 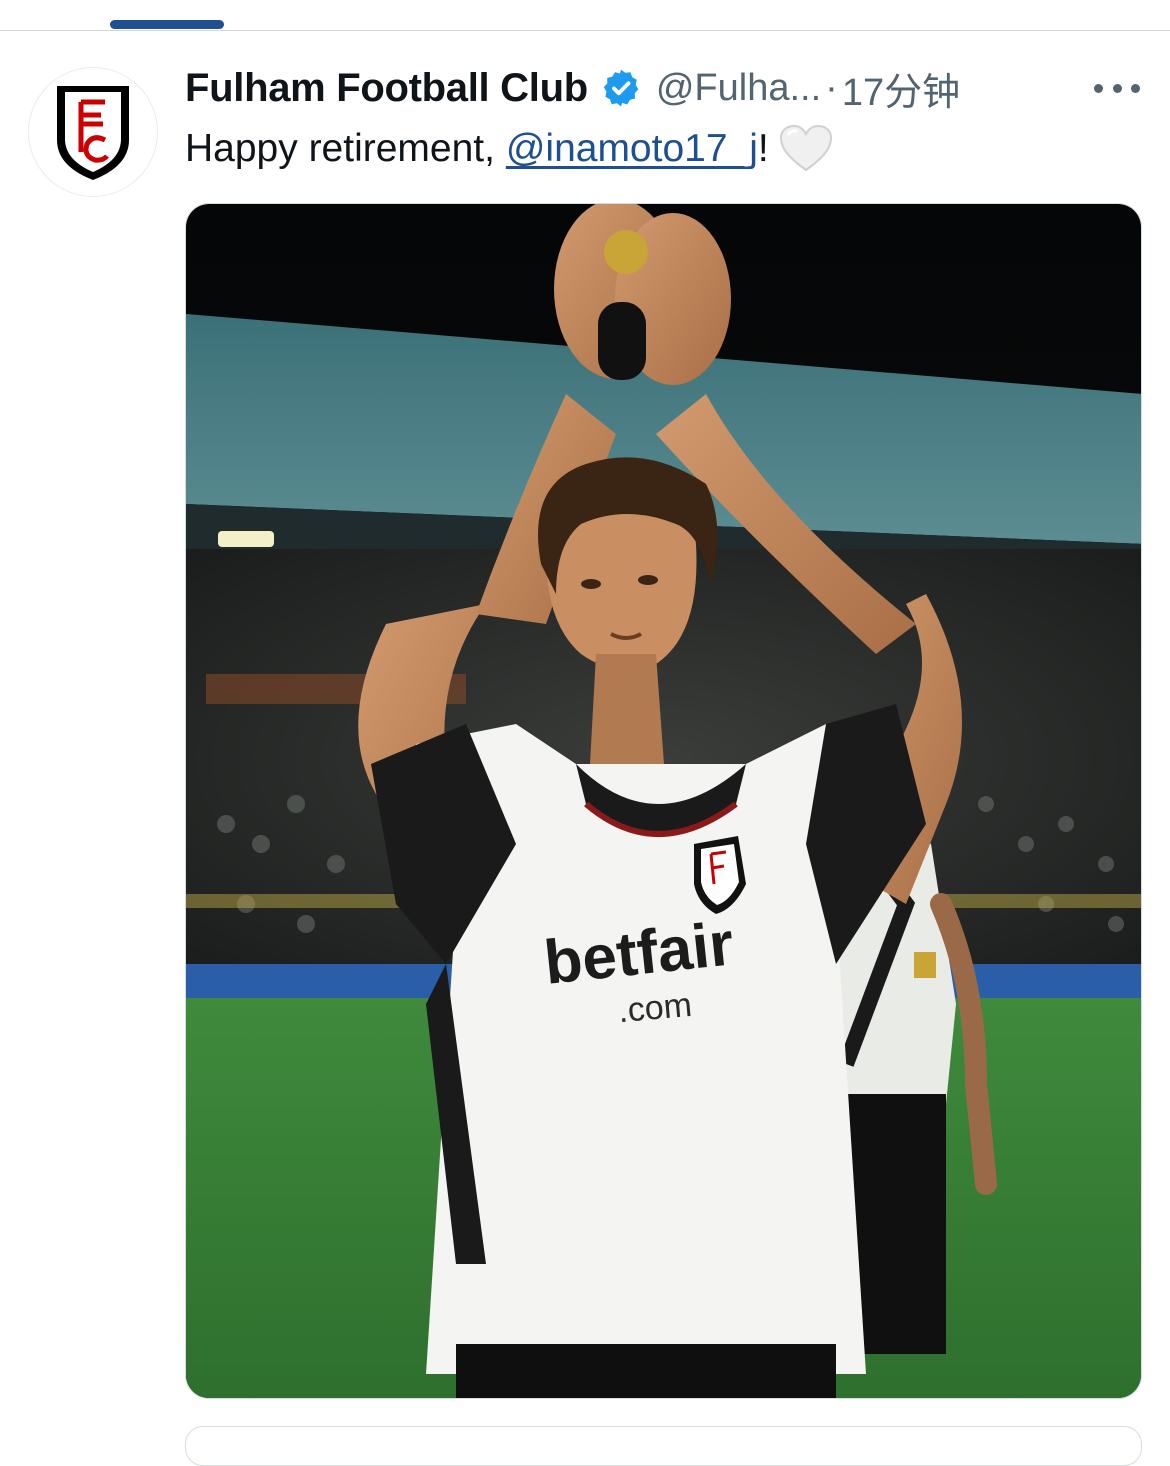 I want to click on tweet-timestamp: 17分钟, so click(x=901, y=88).